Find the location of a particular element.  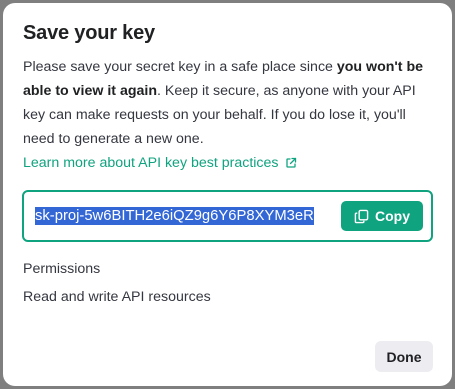

secret-key-field: sk-proj-5w6BITH2e6iQZ9g6Y6P8XYM3eR Copy is located at coordinates (227, 216).